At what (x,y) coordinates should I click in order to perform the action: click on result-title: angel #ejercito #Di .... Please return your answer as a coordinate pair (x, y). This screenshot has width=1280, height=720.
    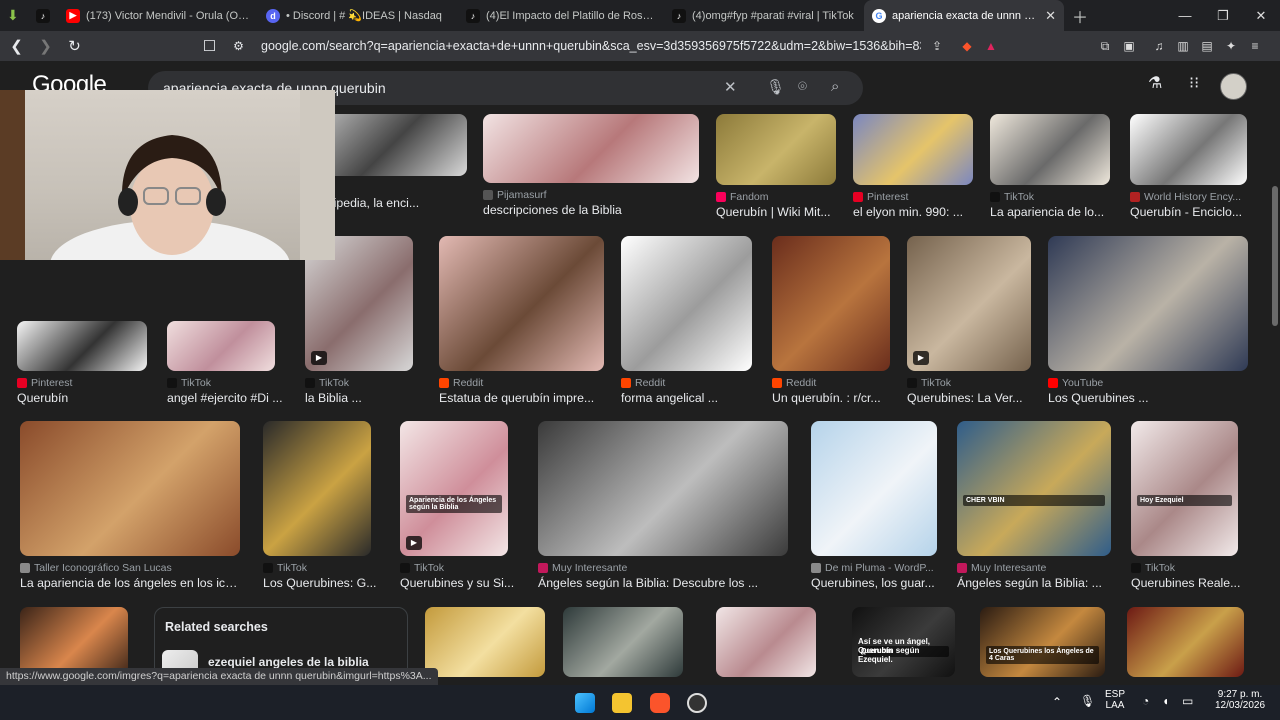
    Looking at the image, I should click on (227, 398).